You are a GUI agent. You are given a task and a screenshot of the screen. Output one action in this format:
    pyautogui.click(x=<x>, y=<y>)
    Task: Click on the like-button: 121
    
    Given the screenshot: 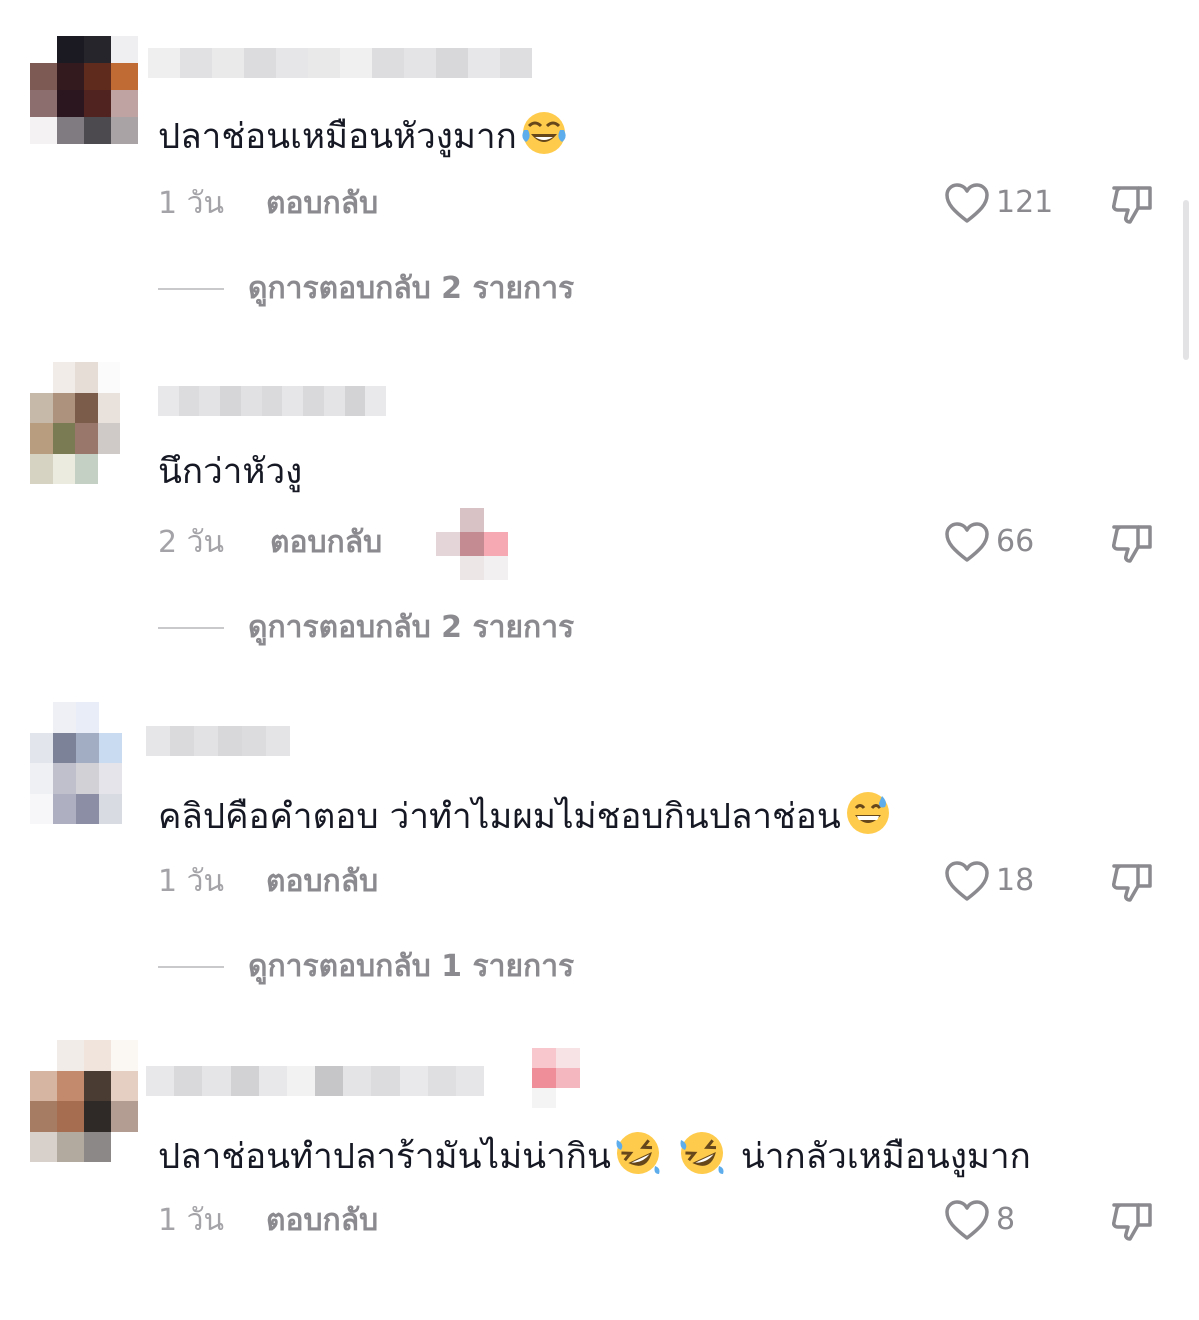 What is the action you would take?
    pyautogui.click(x=998, y=203)
    